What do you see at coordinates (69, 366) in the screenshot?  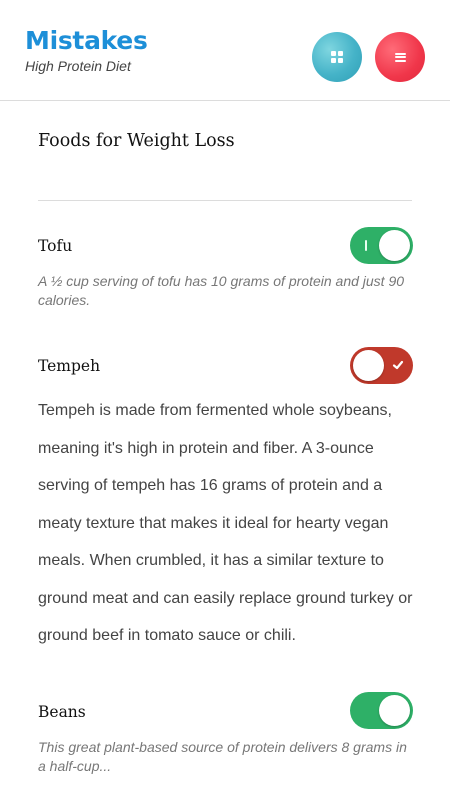 I see `item-name-tempeh: Tempeh` at bounding box center [69, 366].